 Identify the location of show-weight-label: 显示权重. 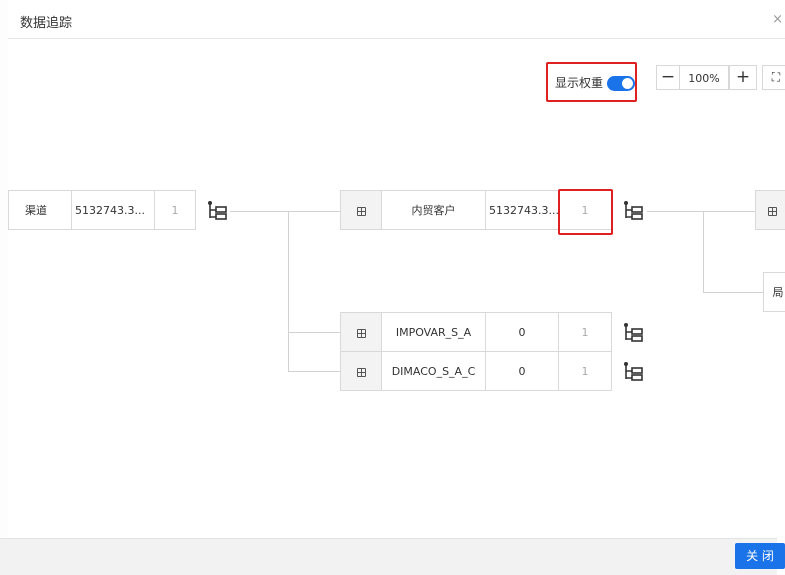
(579, 83).